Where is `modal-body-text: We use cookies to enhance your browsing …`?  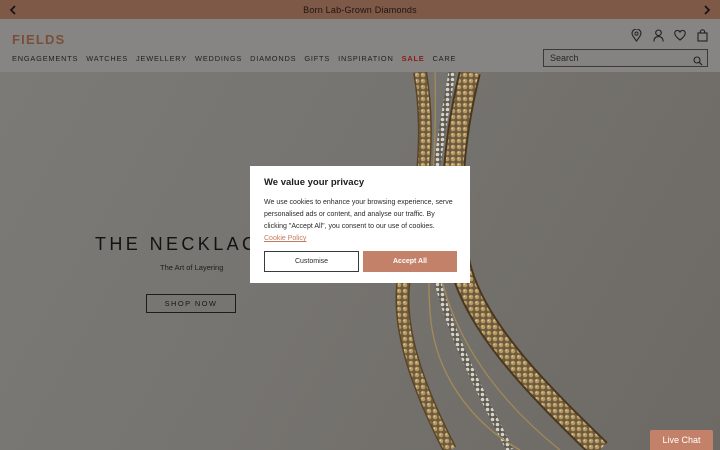
modal-body-text: We use cookies to enhance your browsing … is located at coordinates (358, 214).